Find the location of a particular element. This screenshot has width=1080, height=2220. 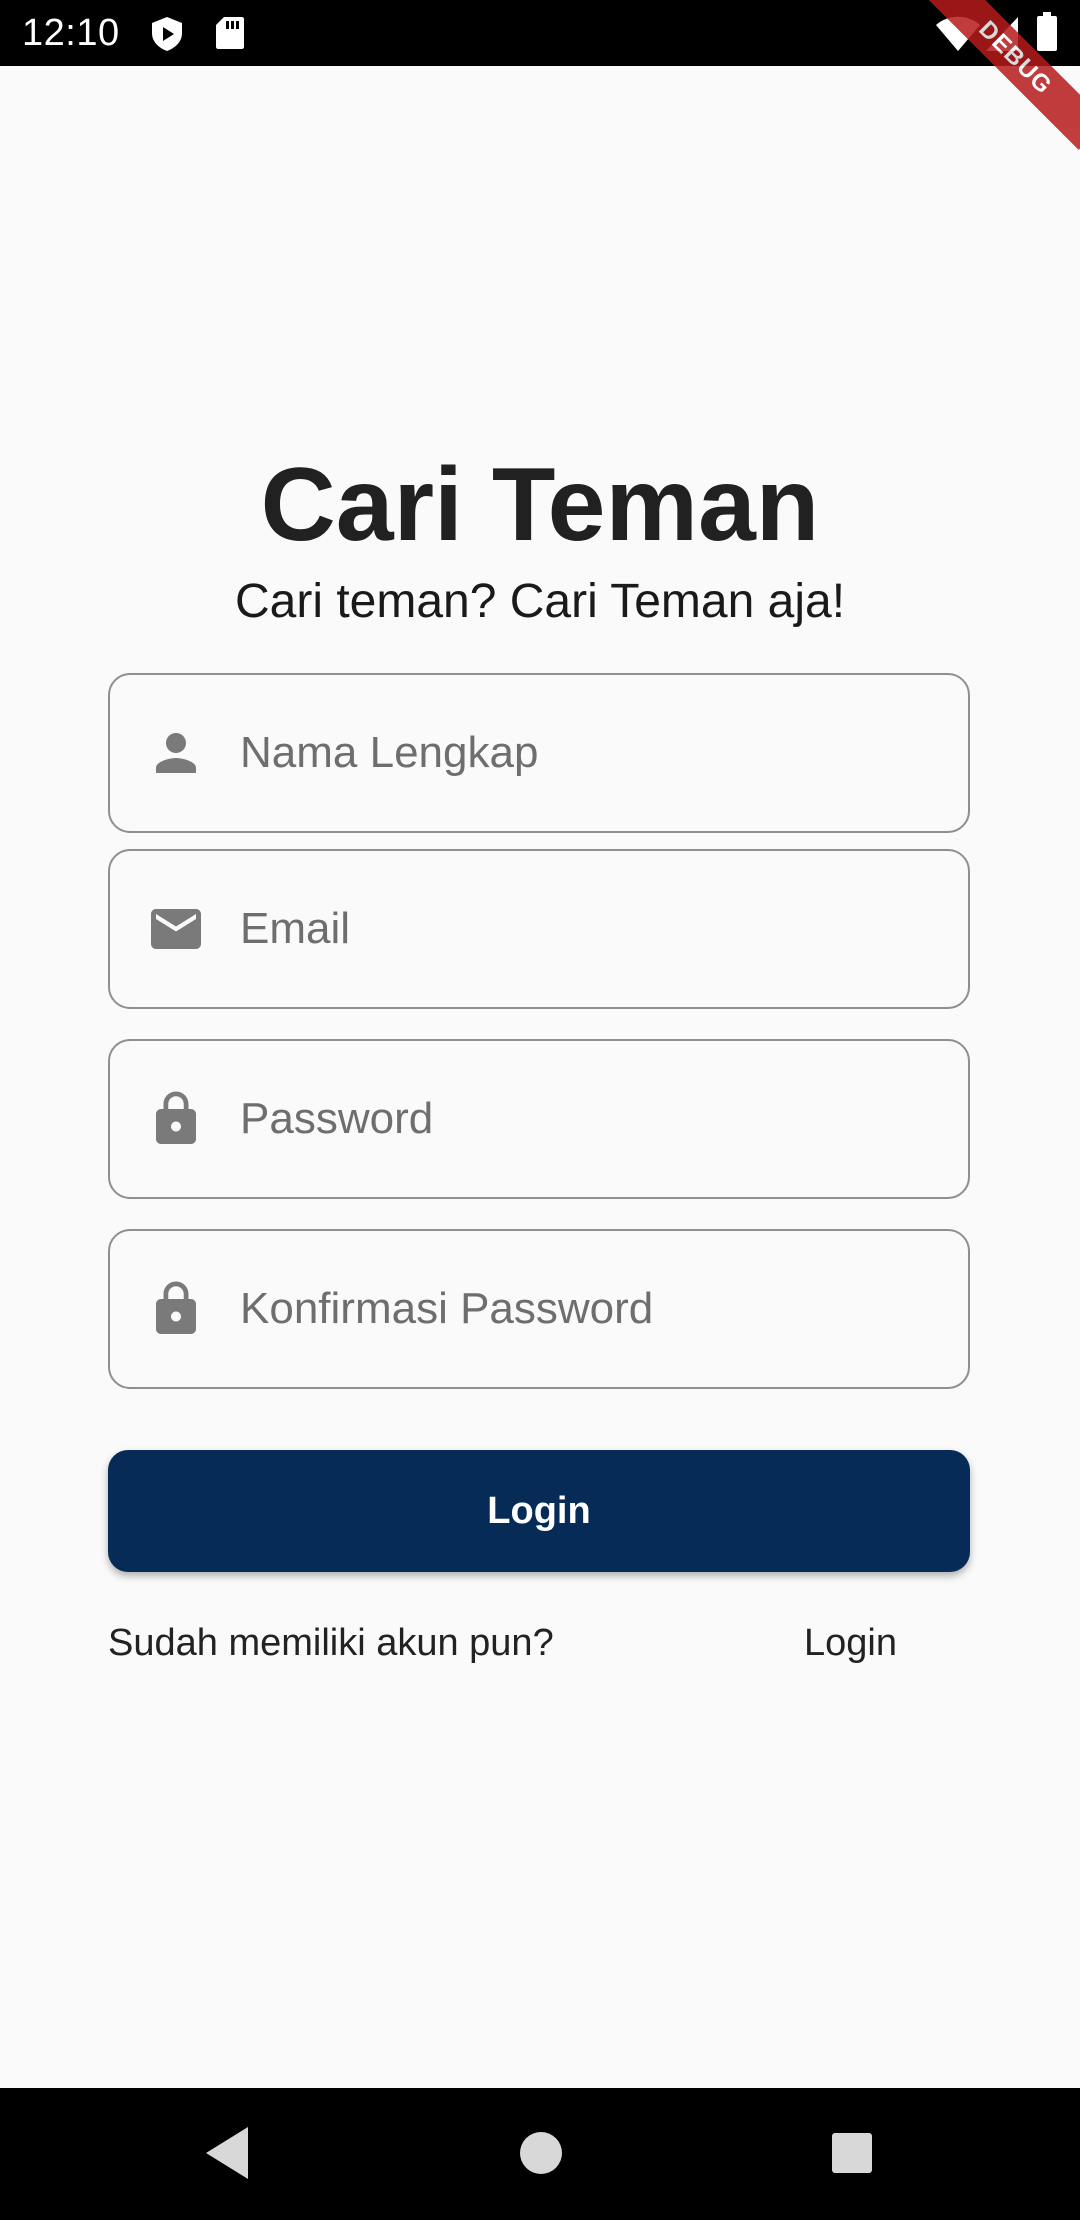

app-title: Cari Teman is located at coordinates (540, 505).